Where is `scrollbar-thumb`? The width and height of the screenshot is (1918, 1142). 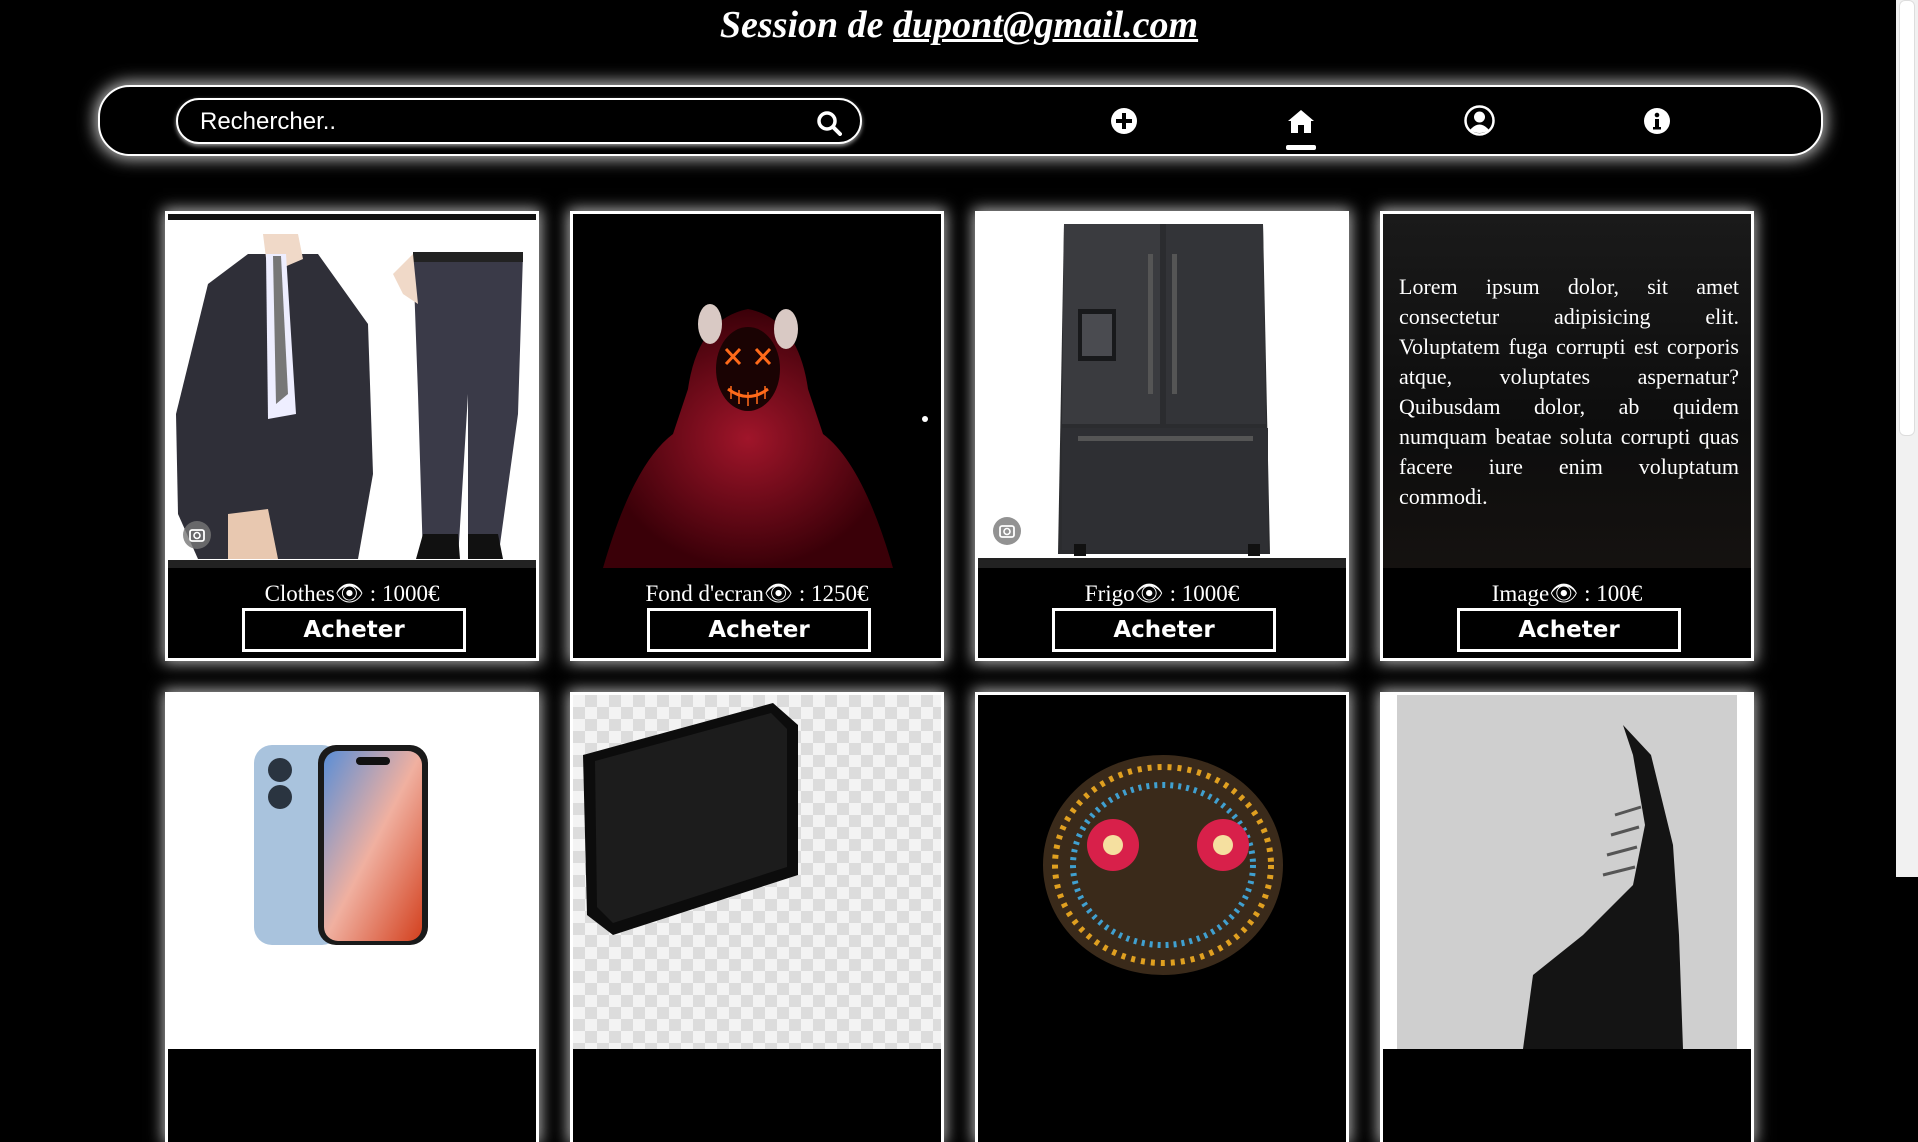 scrollbar-thumb is located at coordinates (1907, 218).